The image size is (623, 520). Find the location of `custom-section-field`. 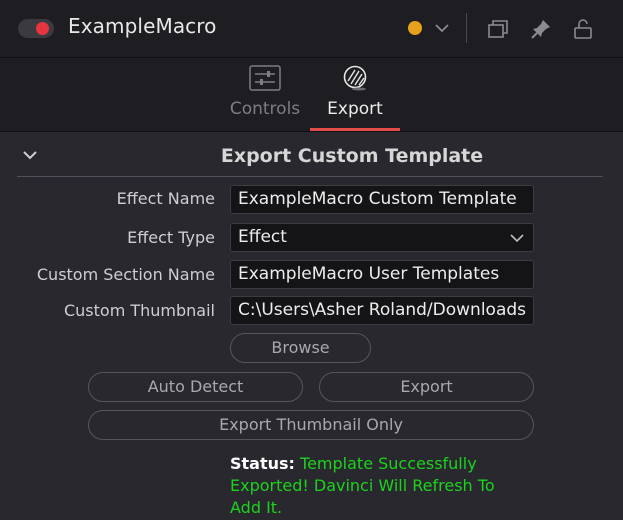

custom-section-field is located at coordinates (382, 274).